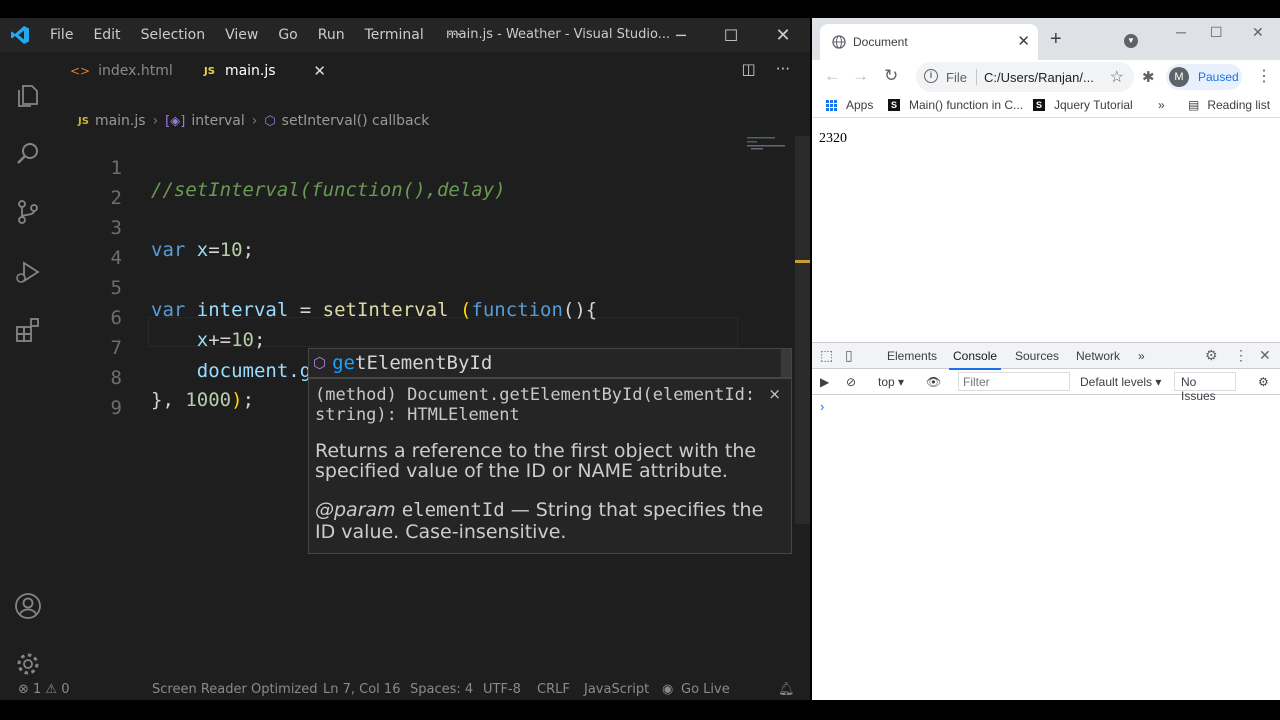 Image resolution: width=1280 pixels, height=720 pixels. What do you see at coordinates (1205, 387) in the screenshot?
I see `issues-button: No Issues` at bounding box center [1205, 387].